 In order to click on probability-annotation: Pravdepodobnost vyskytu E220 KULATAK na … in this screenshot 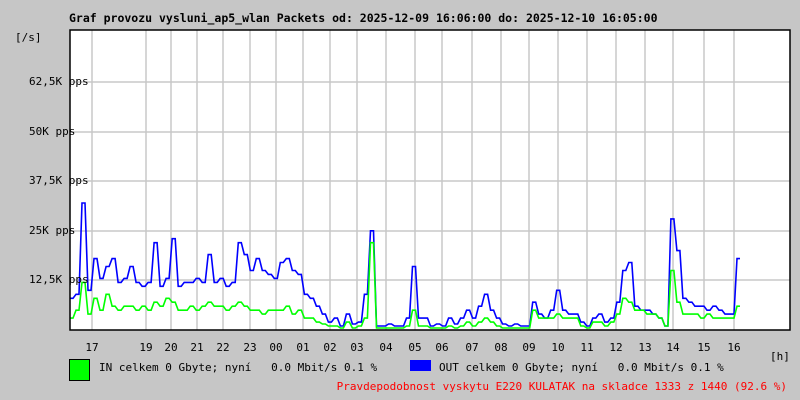, I will do `click(561, 386)`.